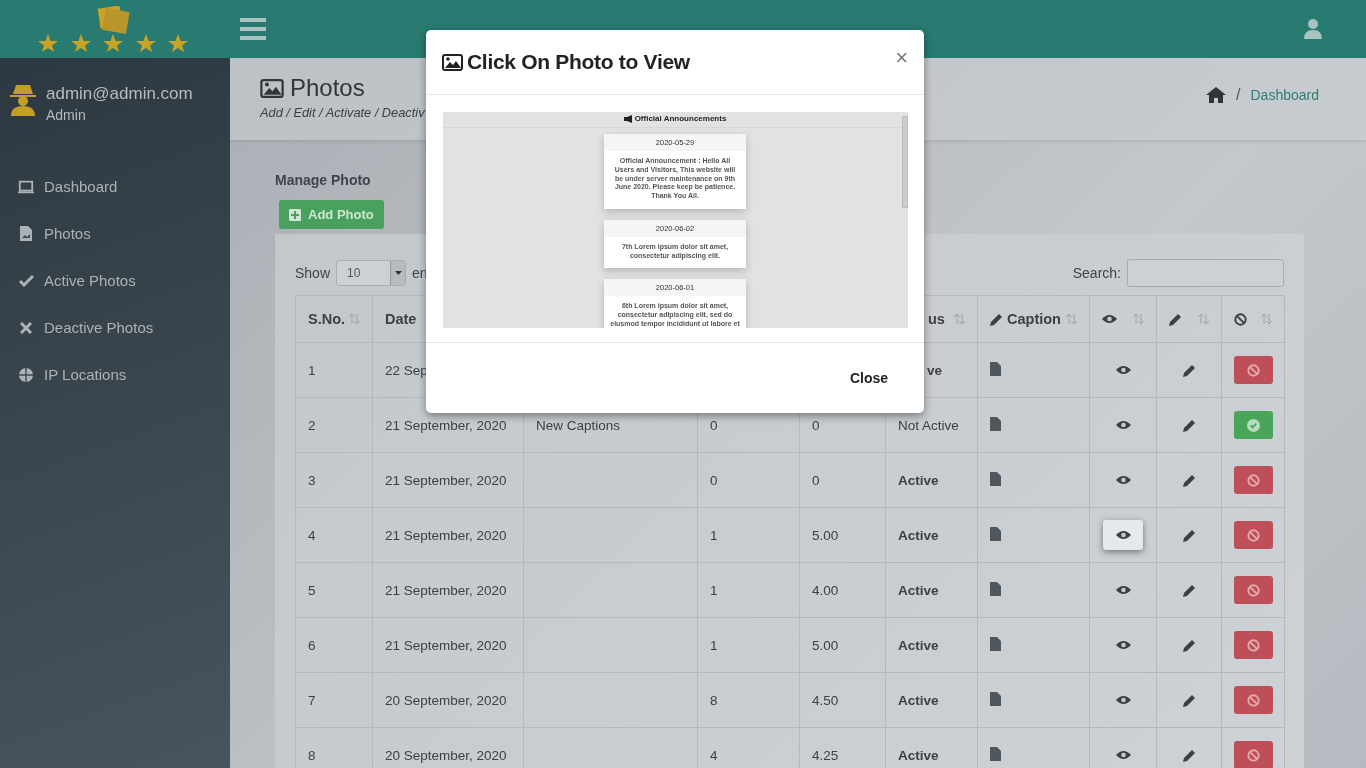  I want to click on scrollbar, so click(904, 162).